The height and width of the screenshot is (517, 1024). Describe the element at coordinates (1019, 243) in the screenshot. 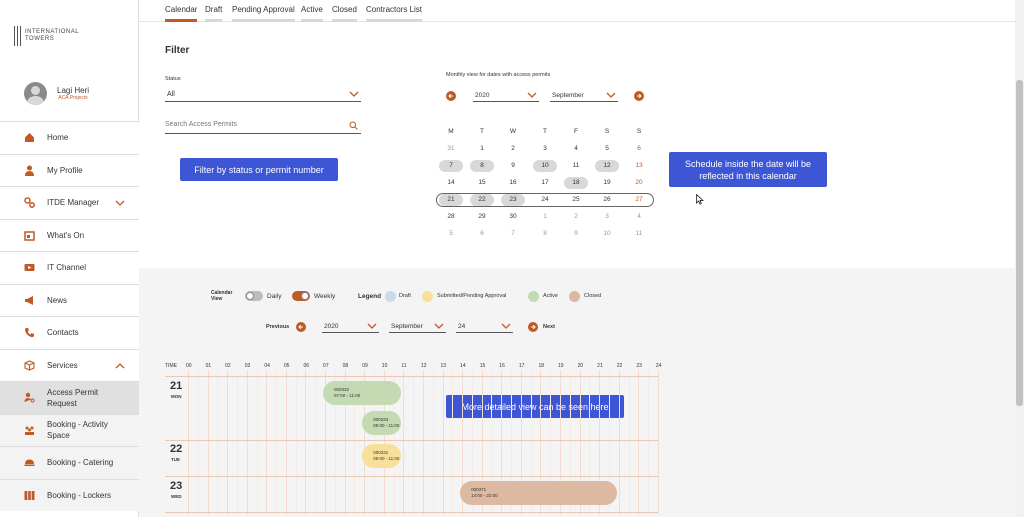

I see `scrollbar-thumb` at that location.